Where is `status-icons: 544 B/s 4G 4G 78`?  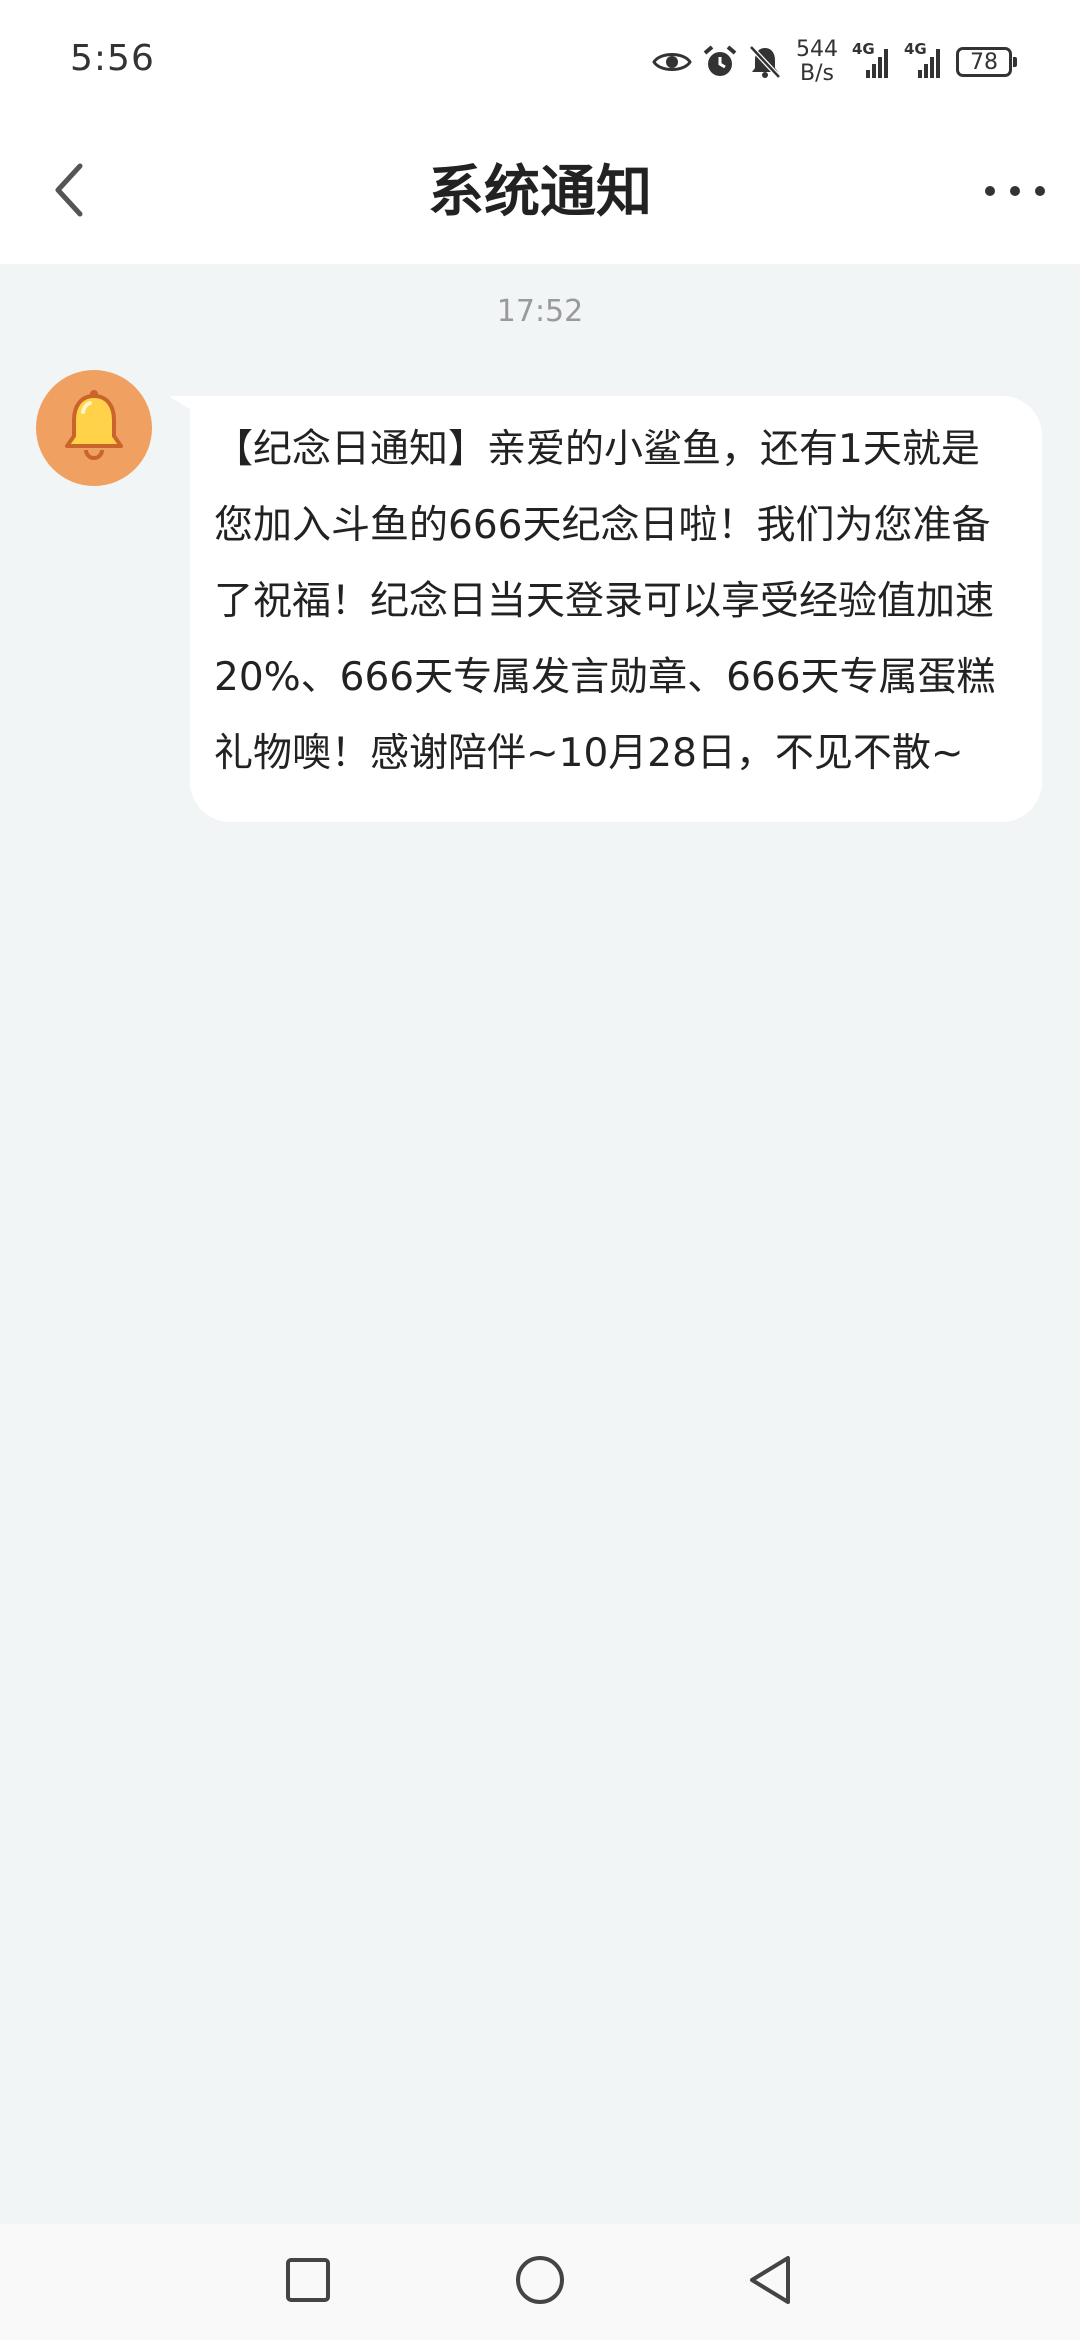 status-icons: 544 B/s 4G 4G 78 is located at coordinates (834, 62).